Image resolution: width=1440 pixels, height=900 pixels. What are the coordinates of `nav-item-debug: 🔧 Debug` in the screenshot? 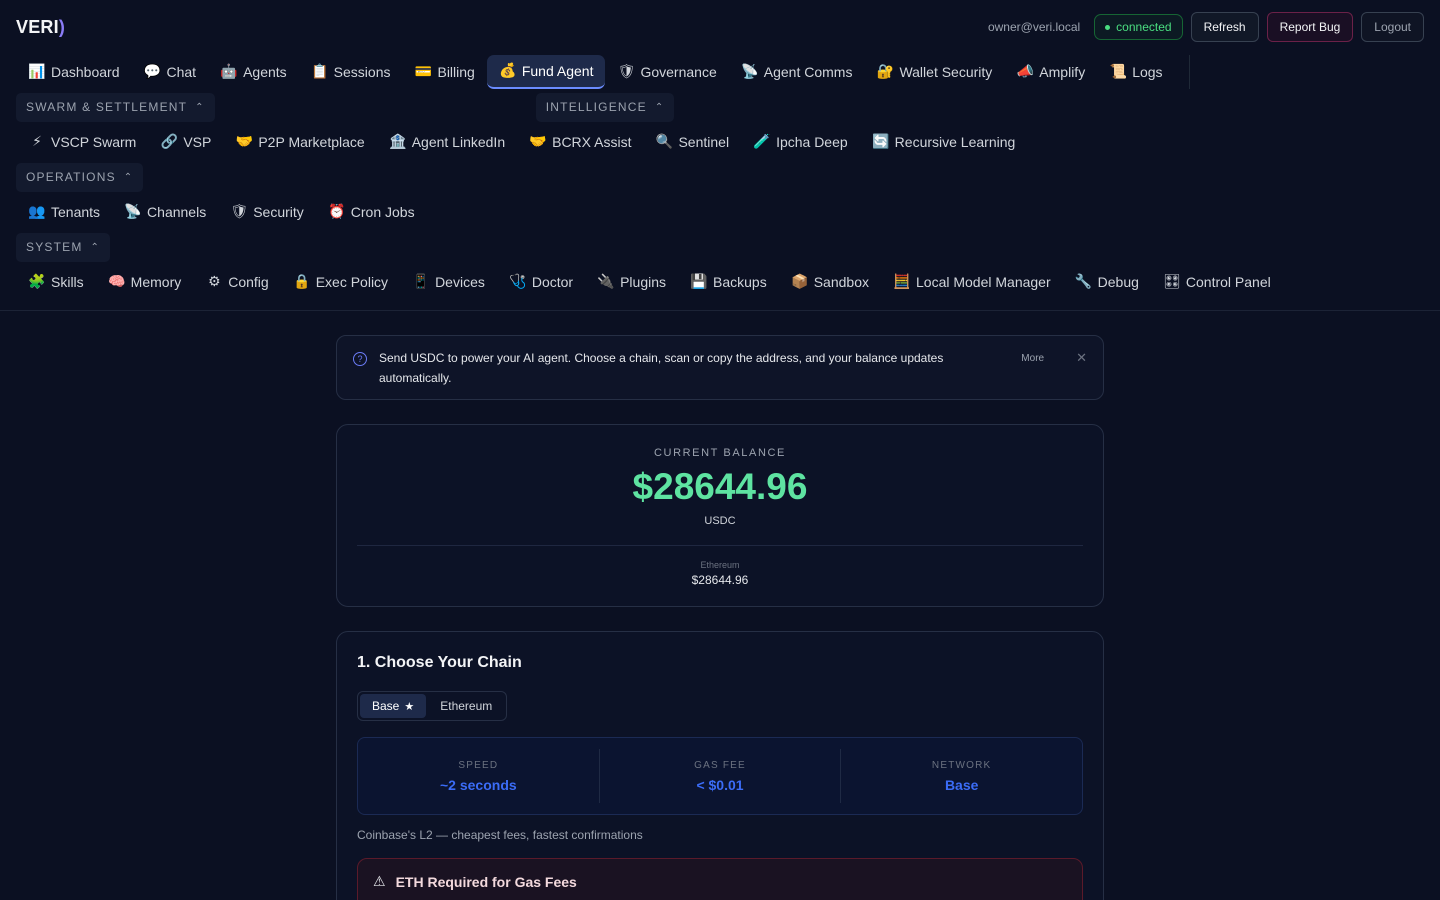 It's located at (1107, 282).